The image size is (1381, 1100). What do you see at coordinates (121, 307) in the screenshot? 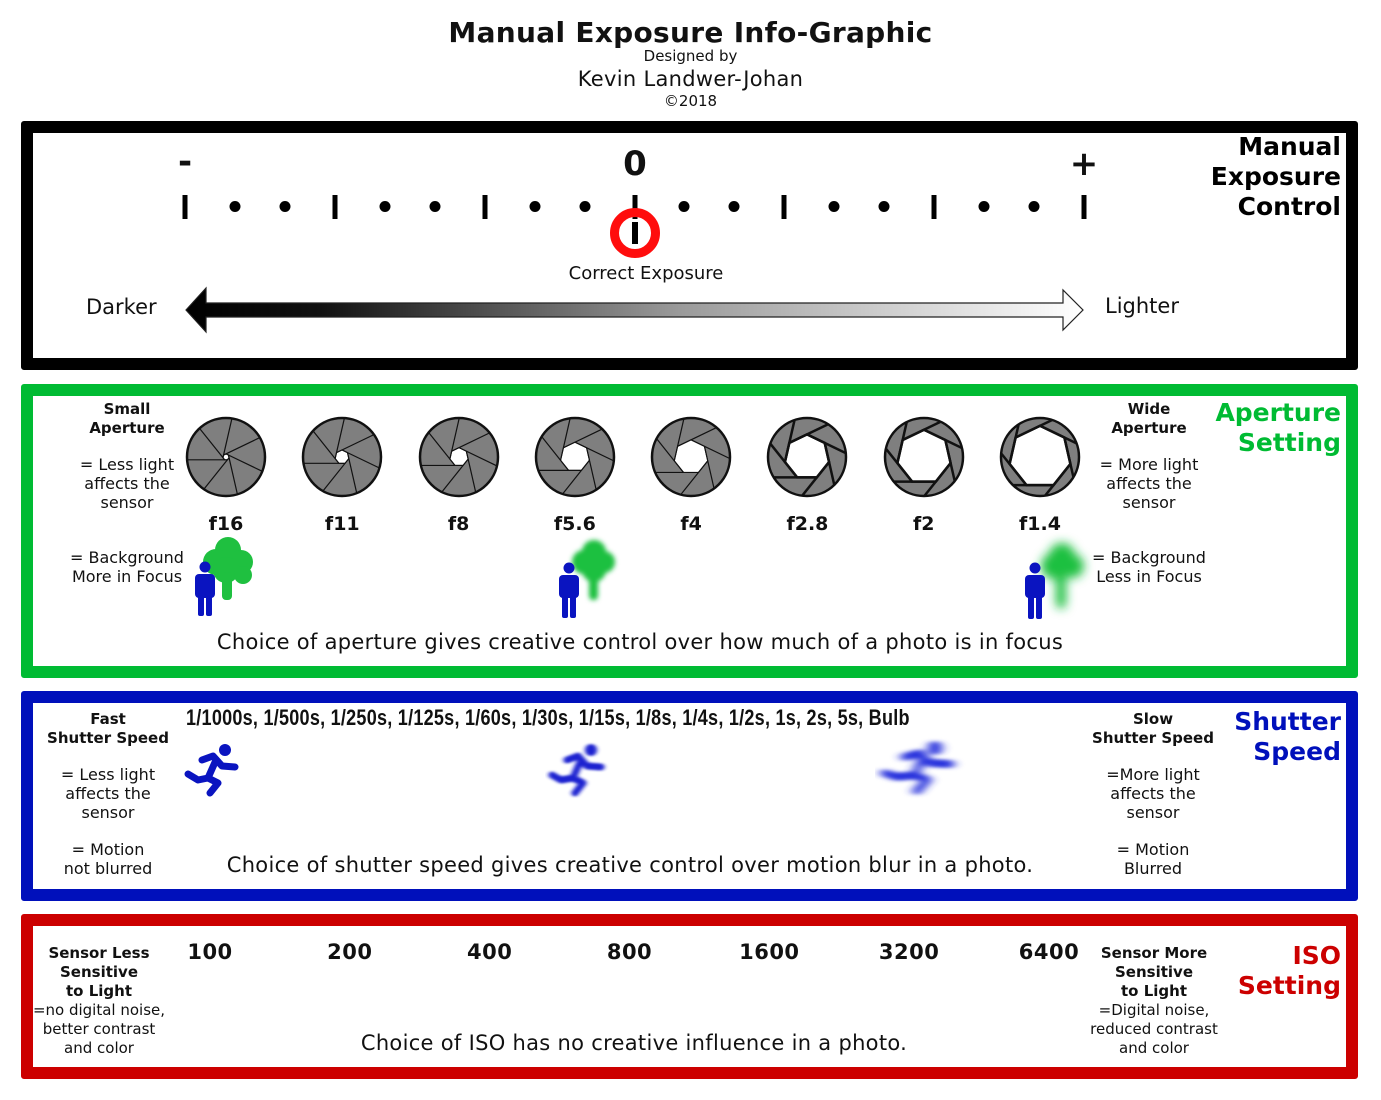
I see `darker-label: Darker` at bounding box center [121, 307].